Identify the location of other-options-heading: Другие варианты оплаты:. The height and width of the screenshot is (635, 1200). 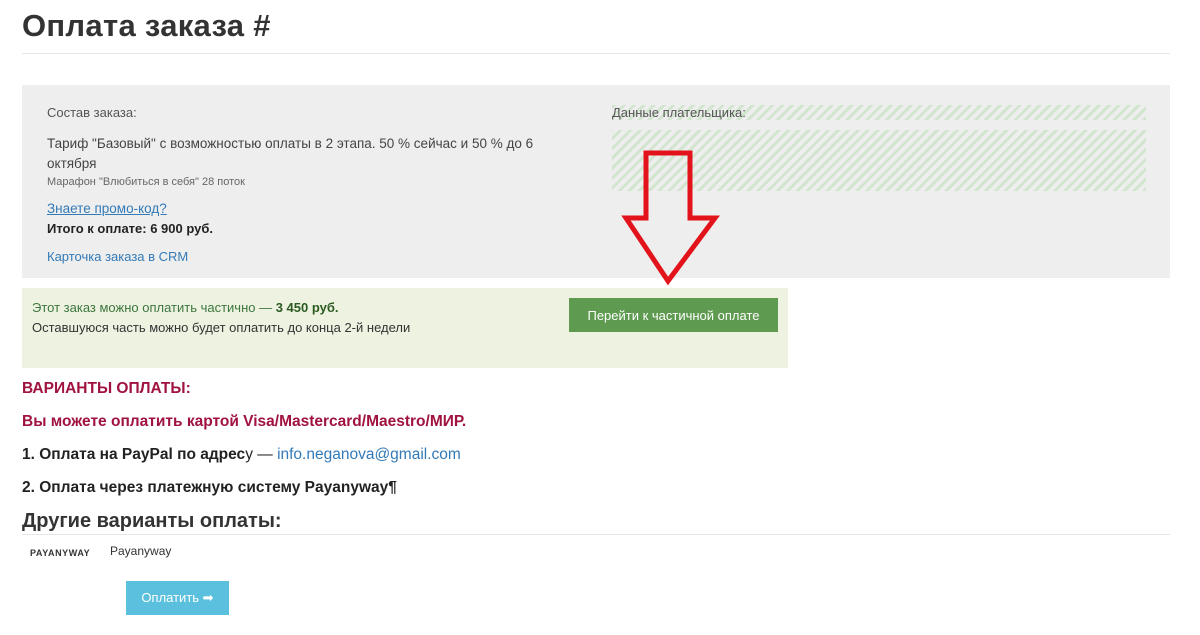
(152, 521).